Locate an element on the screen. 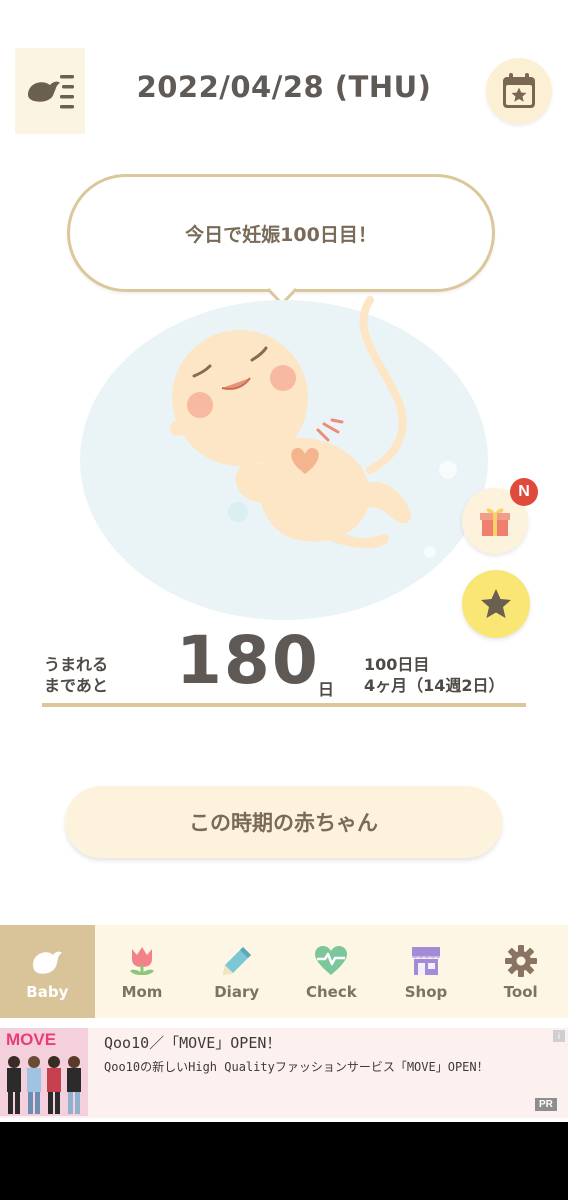 This screenshot has width=568, height=1200. tab-diary: Diary is located at coordinates (236, 971).